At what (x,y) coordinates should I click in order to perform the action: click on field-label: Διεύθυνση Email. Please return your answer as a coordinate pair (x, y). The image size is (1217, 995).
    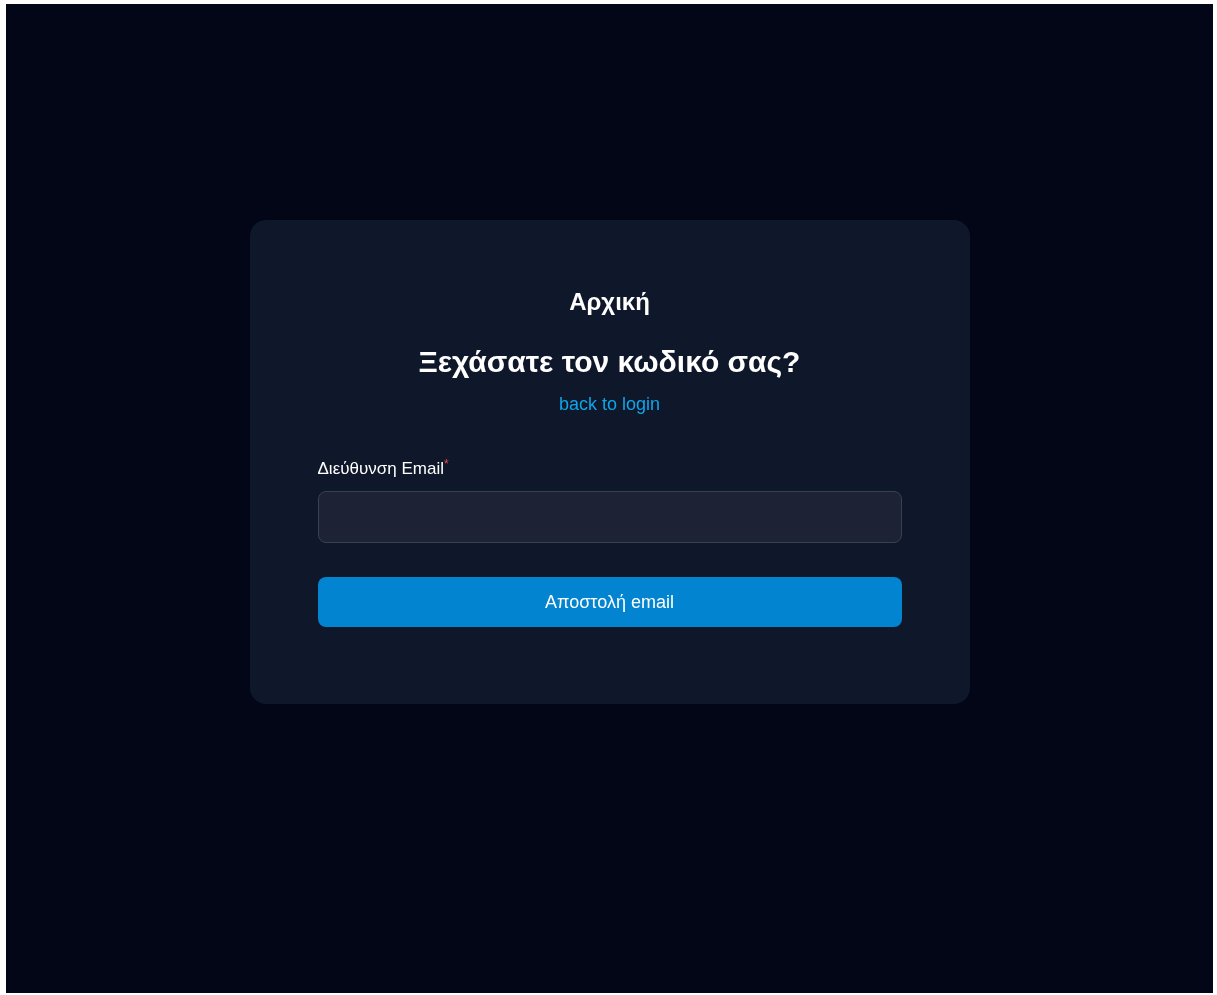
    Looking at the image, I should click on (380, 469).